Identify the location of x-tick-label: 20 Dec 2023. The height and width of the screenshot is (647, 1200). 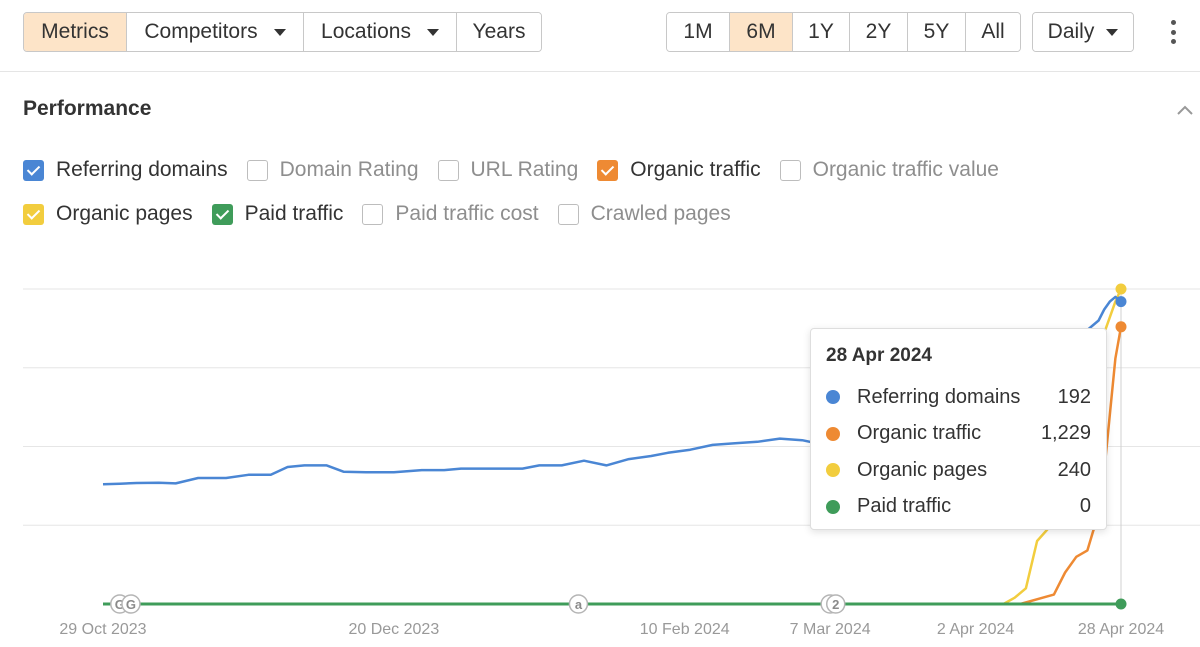
(393, 629).